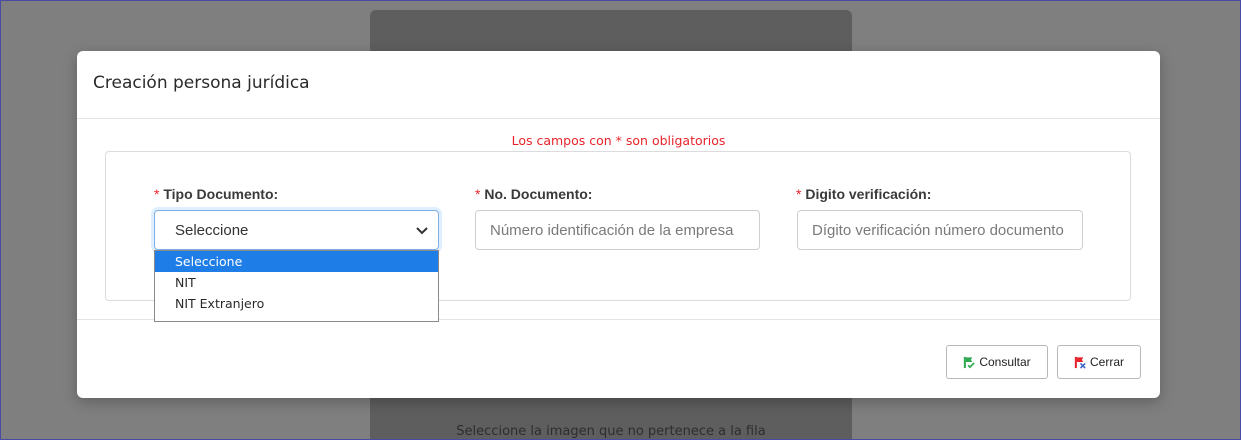 This screenshot has height=440, width=1241. Describe the element at coordinates (296, 230) in the screenshot. I see `tipo-documento-select: Seleccione` at that location.